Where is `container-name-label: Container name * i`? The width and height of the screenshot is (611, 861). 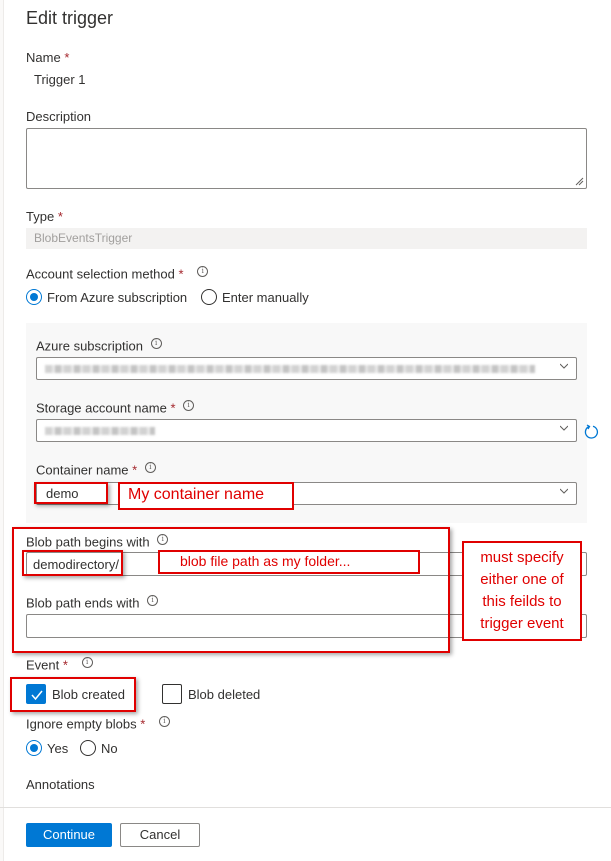
container-name-label: Container name * i is located at coordinates (96, 469).